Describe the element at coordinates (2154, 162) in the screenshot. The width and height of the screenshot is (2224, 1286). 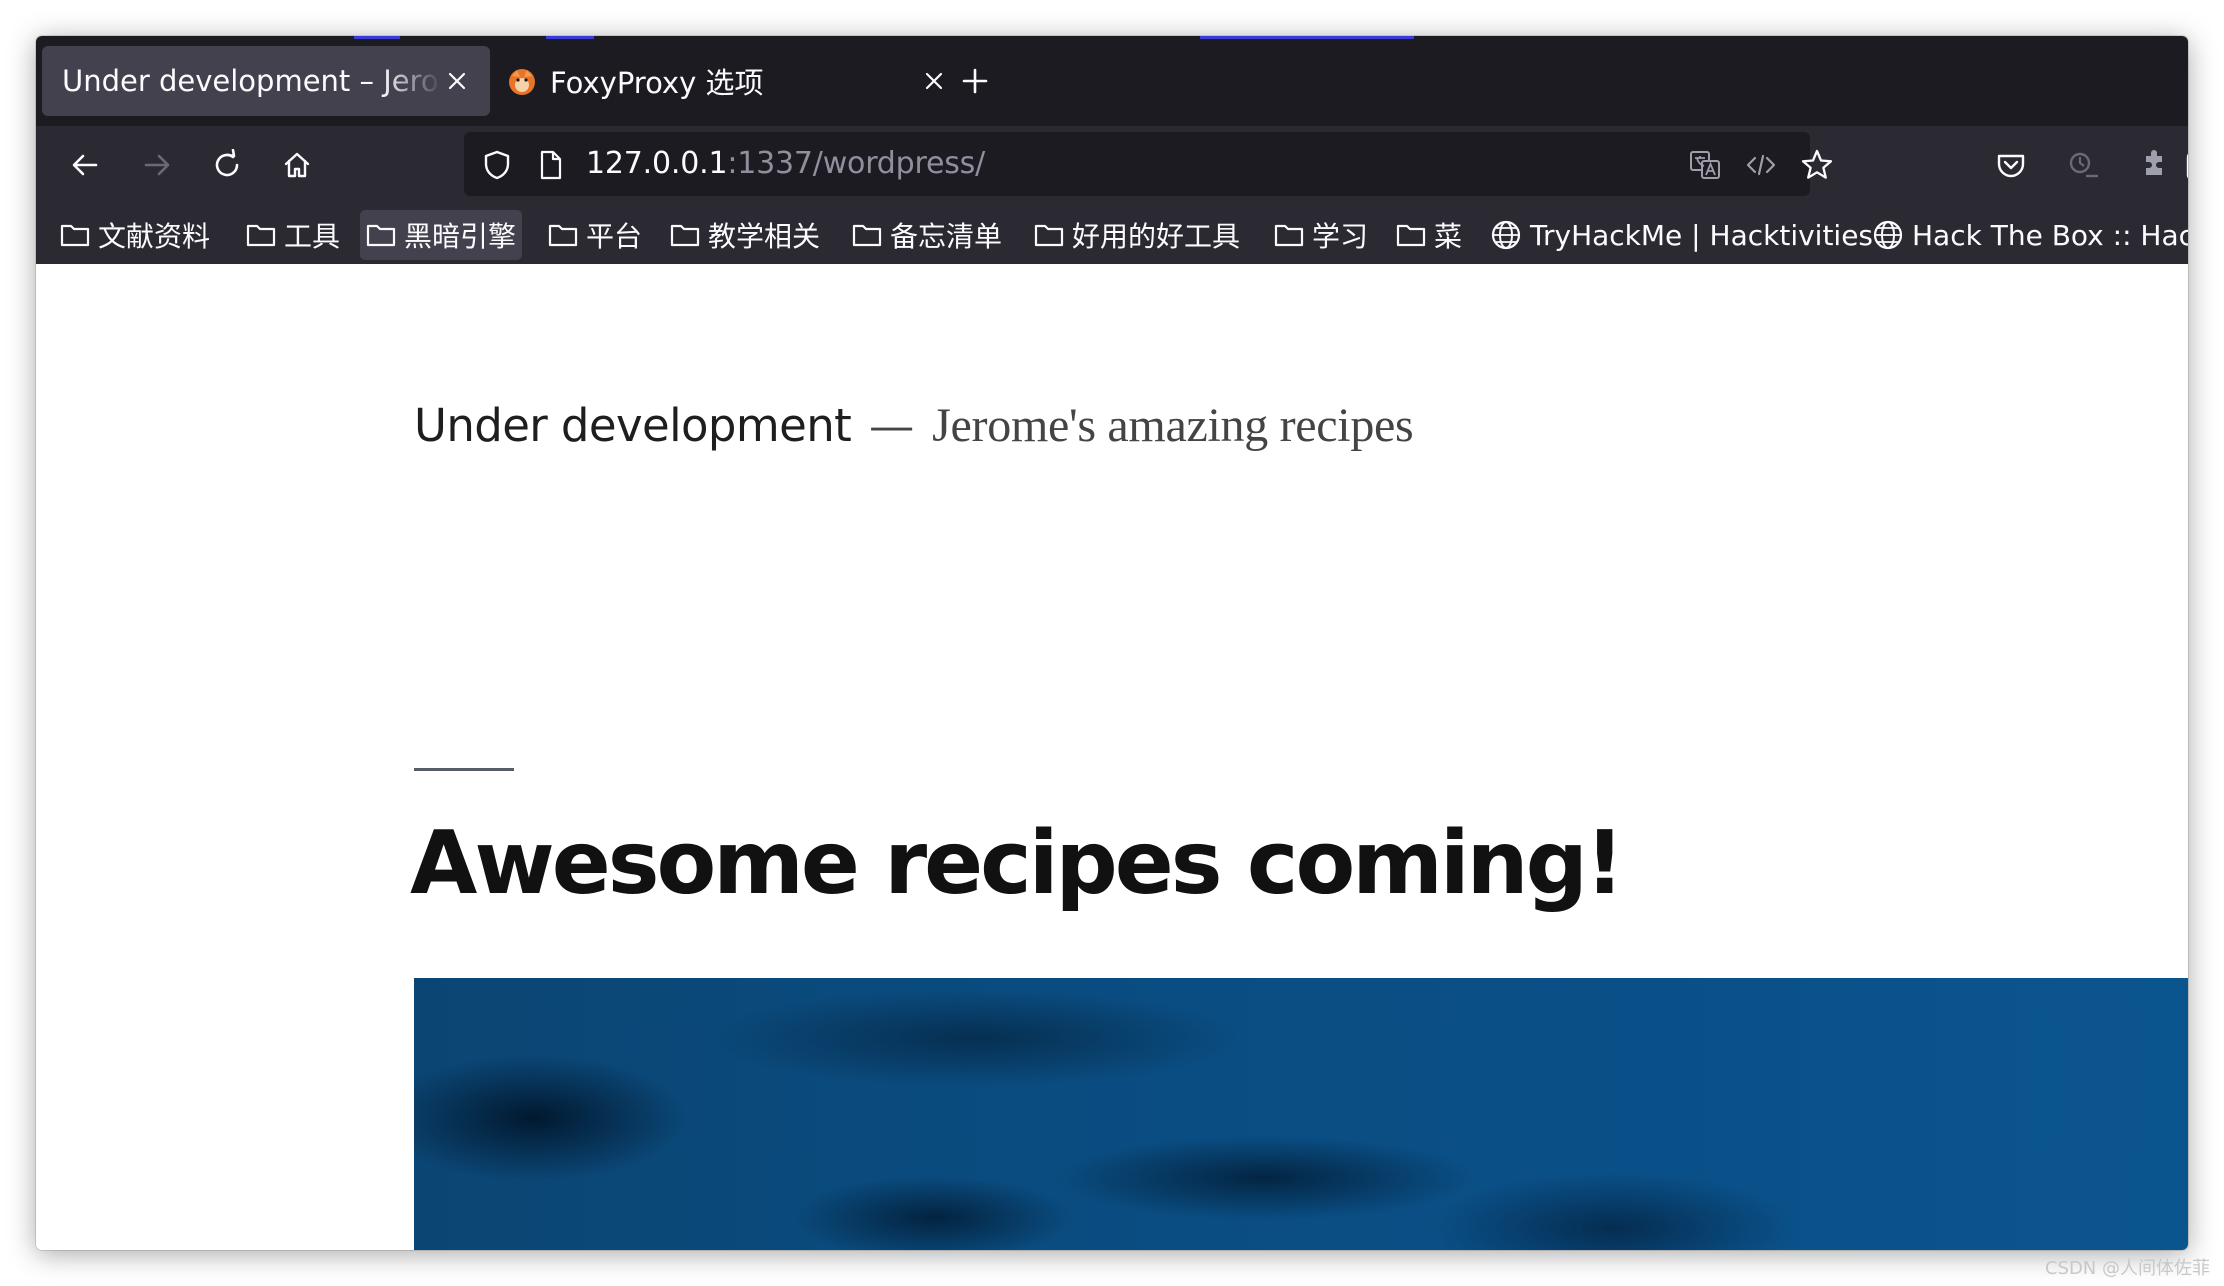
I see `puzzle-icon` at that location.